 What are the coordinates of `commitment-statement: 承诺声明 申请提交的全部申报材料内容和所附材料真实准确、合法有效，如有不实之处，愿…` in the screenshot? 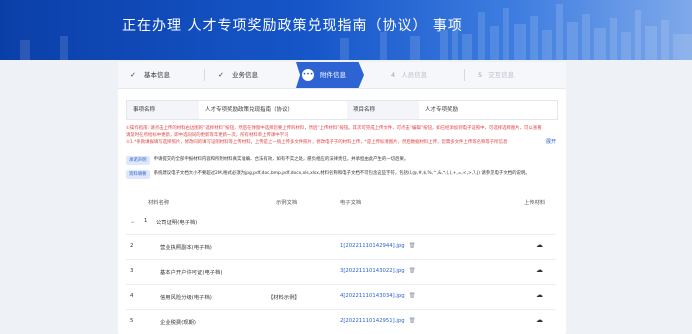 It's located at (341, 160).